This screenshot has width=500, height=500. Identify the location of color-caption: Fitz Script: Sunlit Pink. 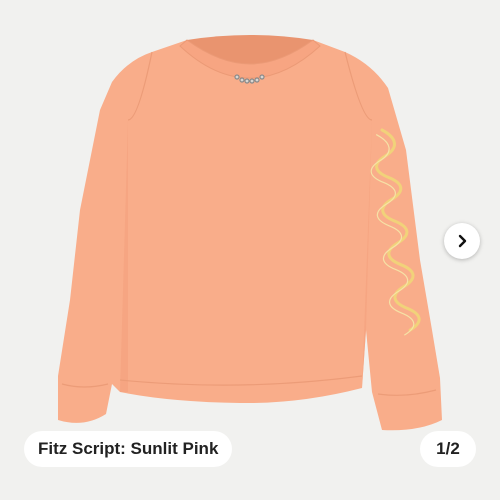
(128, 449).